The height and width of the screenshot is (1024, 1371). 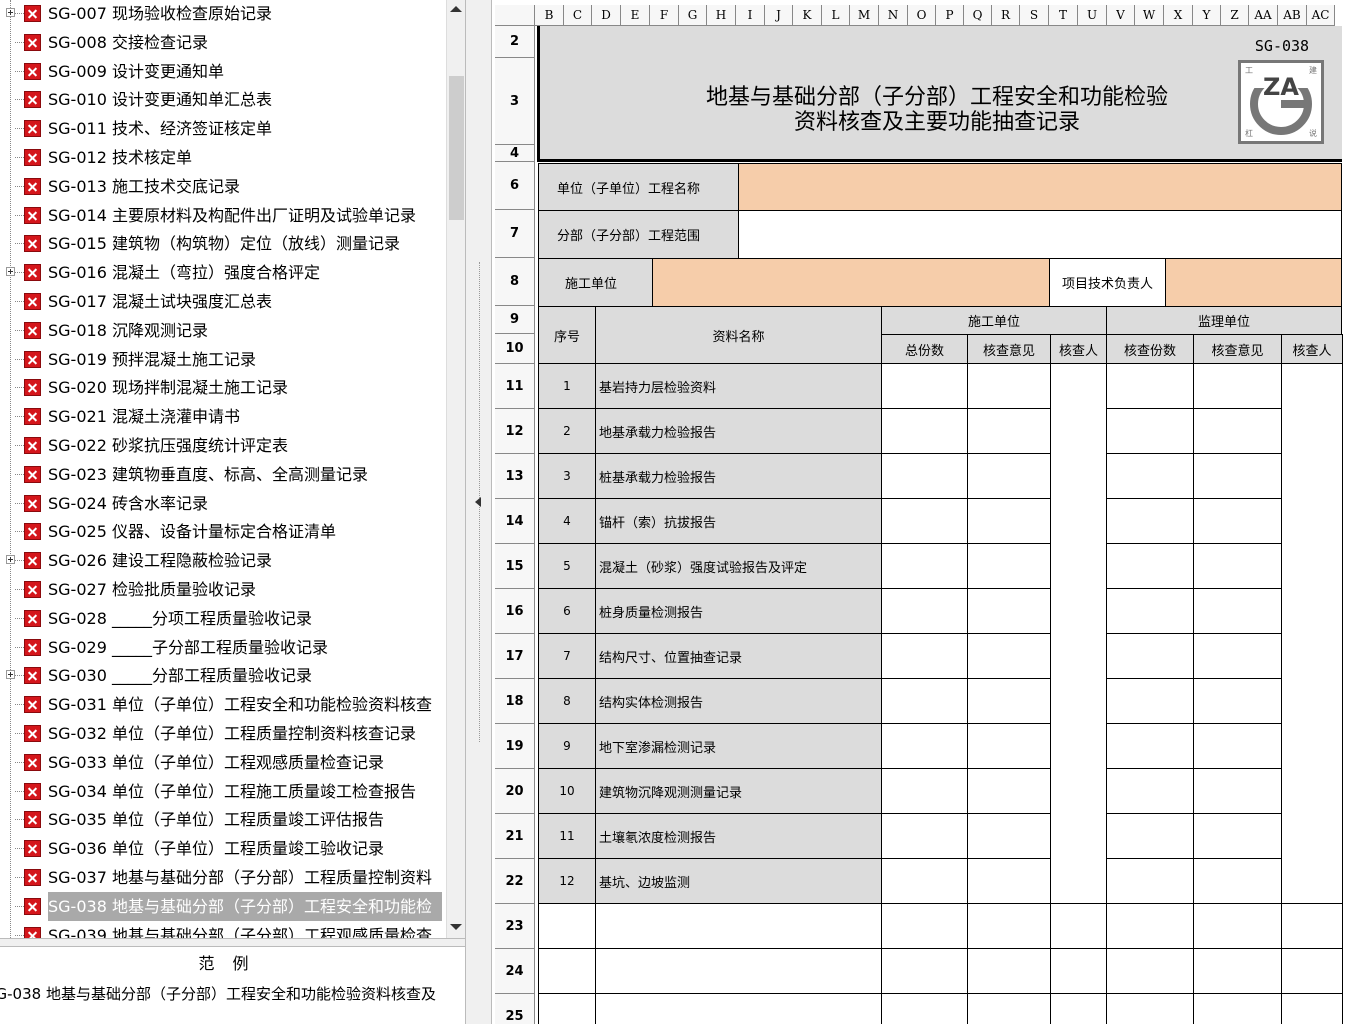 I want to click on tree-item: SG-035 单位（子单位）工程质量竣工评估报告, so click(x=223, y=819).